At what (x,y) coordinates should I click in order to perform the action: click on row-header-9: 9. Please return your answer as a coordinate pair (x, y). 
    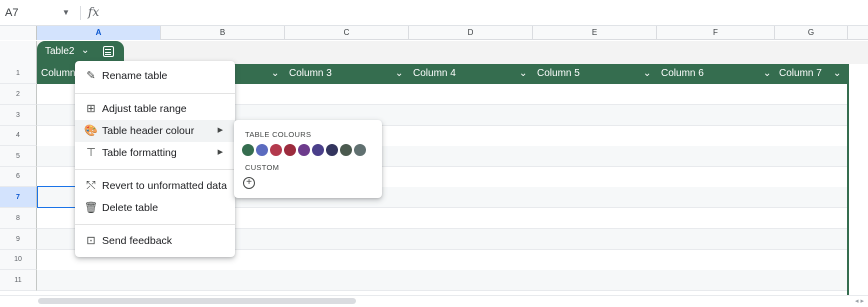
    Looking at the image, I should click on (18, 239).